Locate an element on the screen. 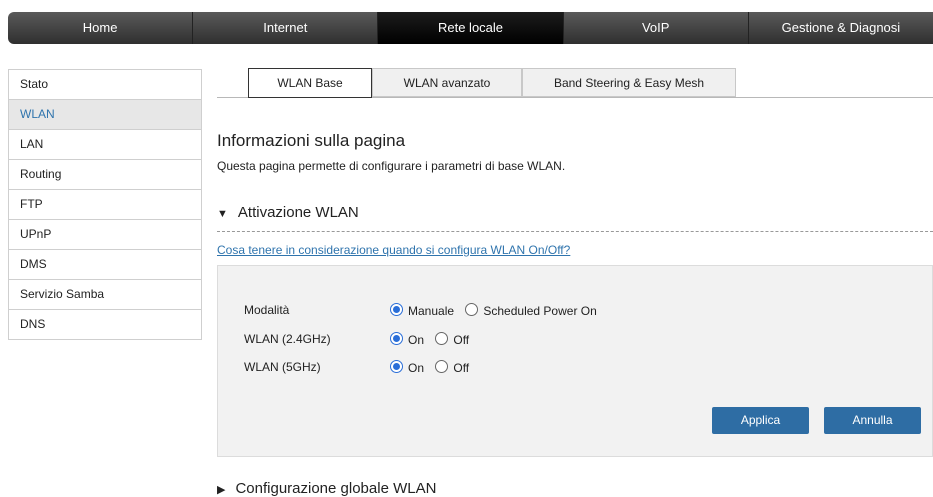  page-title: Informazioni sulla pagina is located at coordinates (311, 140).